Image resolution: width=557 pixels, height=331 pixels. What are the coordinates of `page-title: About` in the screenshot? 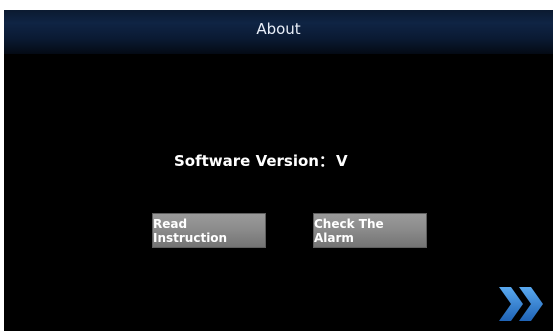 It's located at (278, 29).